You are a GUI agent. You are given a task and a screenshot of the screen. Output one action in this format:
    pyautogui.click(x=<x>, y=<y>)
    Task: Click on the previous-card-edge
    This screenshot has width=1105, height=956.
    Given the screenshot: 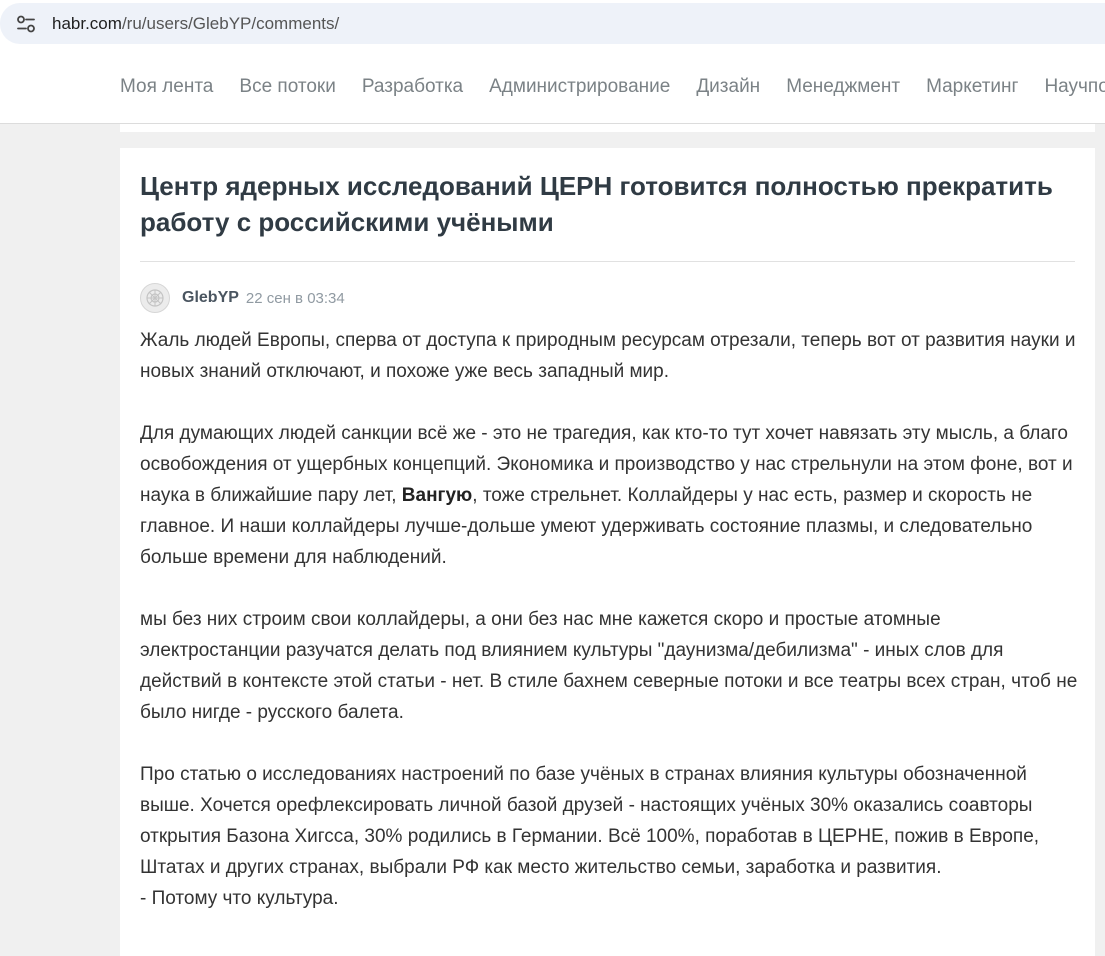 What is the action you would take?
    pyautogui.click(x=607, y=128)
    